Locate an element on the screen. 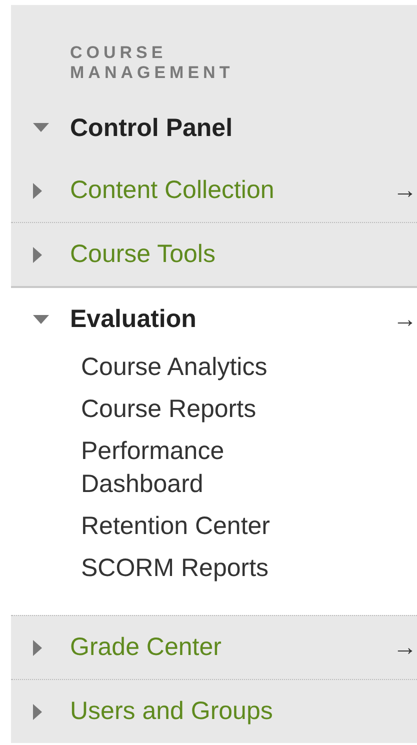 This screenshot has width=417, height=745. menu-link: Performance Dashboard is located at coordinates (181, 468).